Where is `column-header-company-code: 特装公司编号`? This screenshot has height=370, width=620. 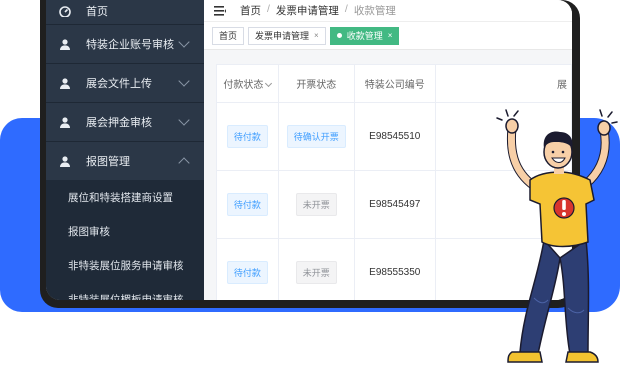 column-header-company-code: 特装公司编号 is located at coordinates (394, 83).